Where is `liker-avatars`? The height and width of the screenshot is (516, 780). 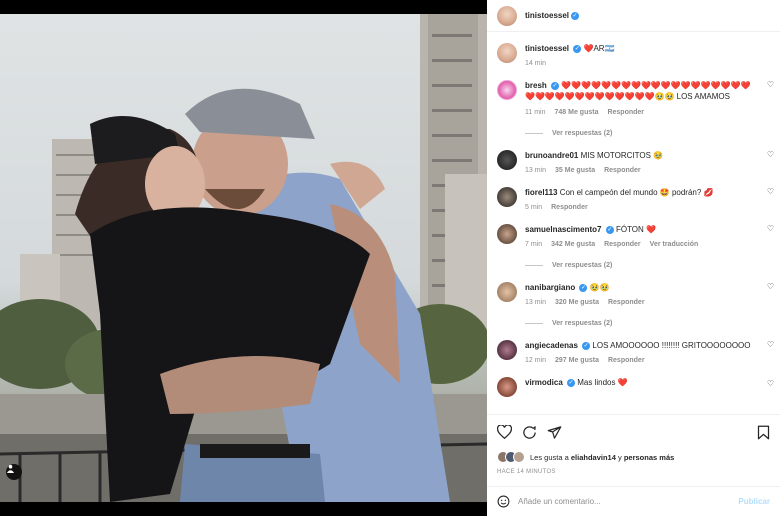
liker-avatars is located at coordinates (511, 457).